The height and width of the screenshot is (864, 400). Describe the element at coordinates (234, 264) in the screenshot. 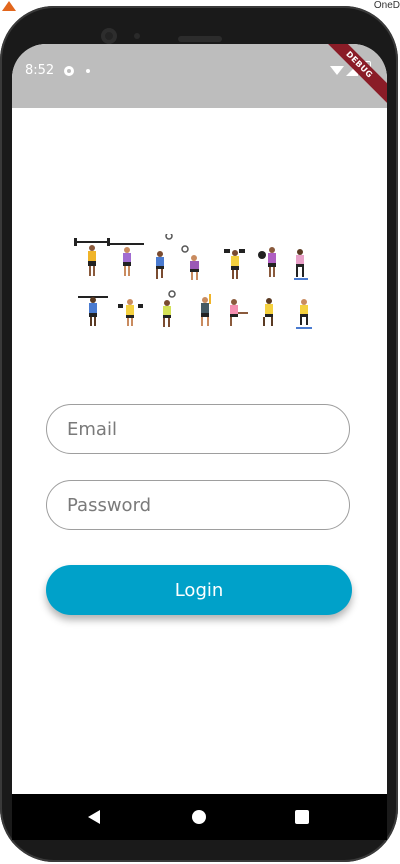

I see `athlete-dumbbell-icon` at that location.